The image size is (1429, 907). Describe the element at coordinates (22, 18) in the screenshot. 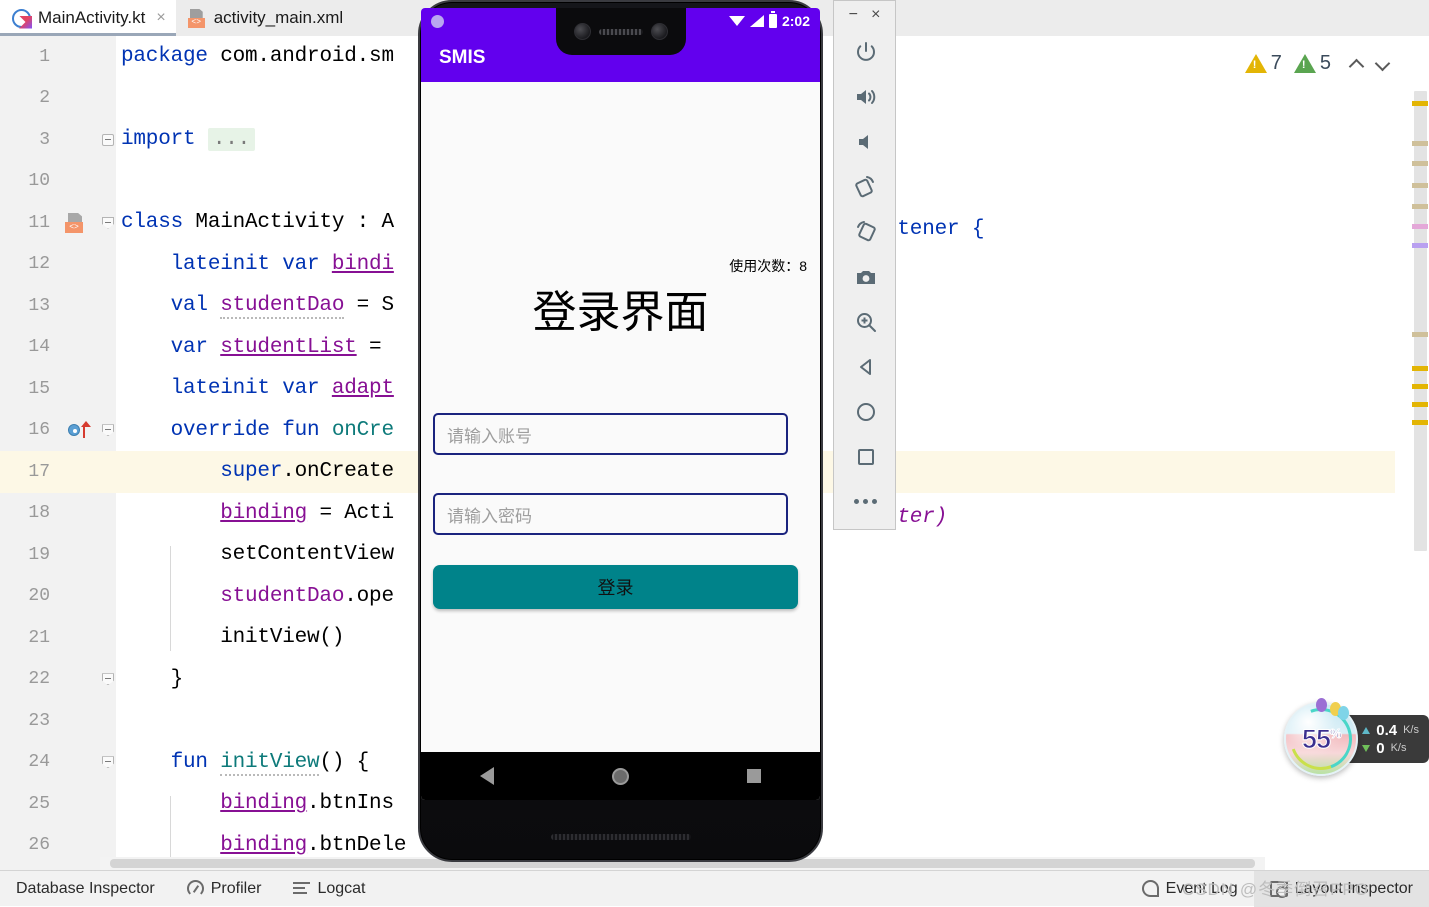

I see `kotlin-file-icon` at that location.